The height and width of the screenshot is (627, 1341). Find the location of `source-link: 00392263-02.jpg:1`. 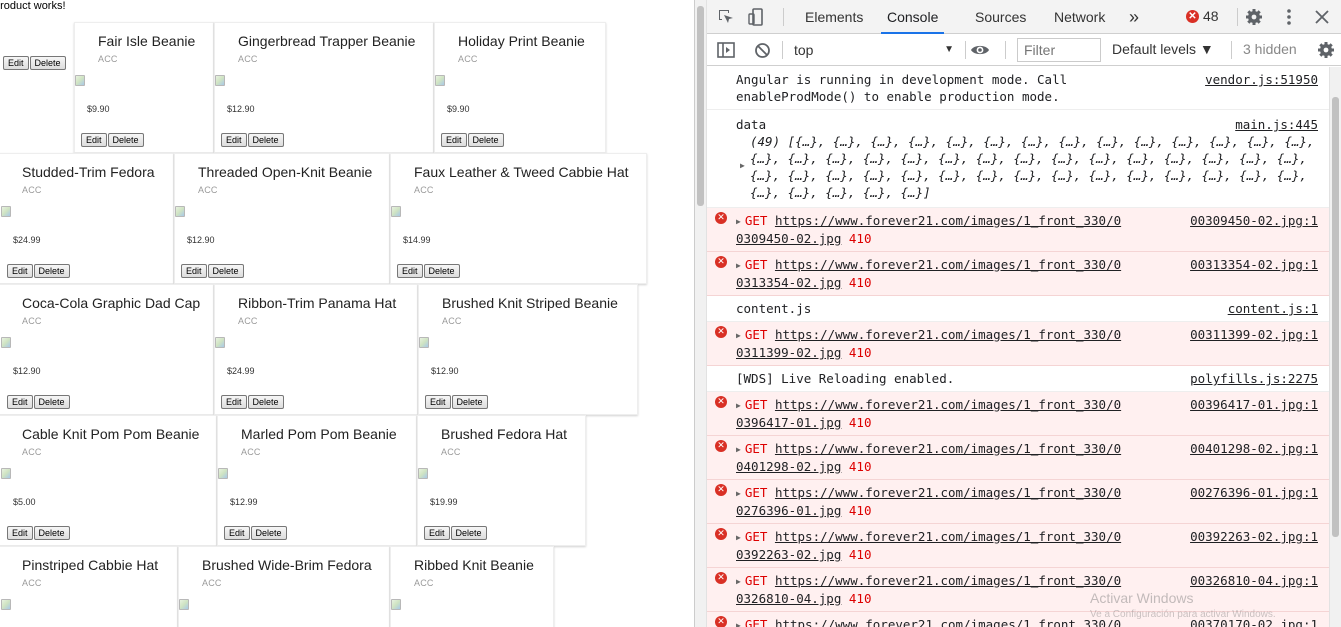

source-link: 00392263-02.jpg:1 is located at coordinates (1254, 536).